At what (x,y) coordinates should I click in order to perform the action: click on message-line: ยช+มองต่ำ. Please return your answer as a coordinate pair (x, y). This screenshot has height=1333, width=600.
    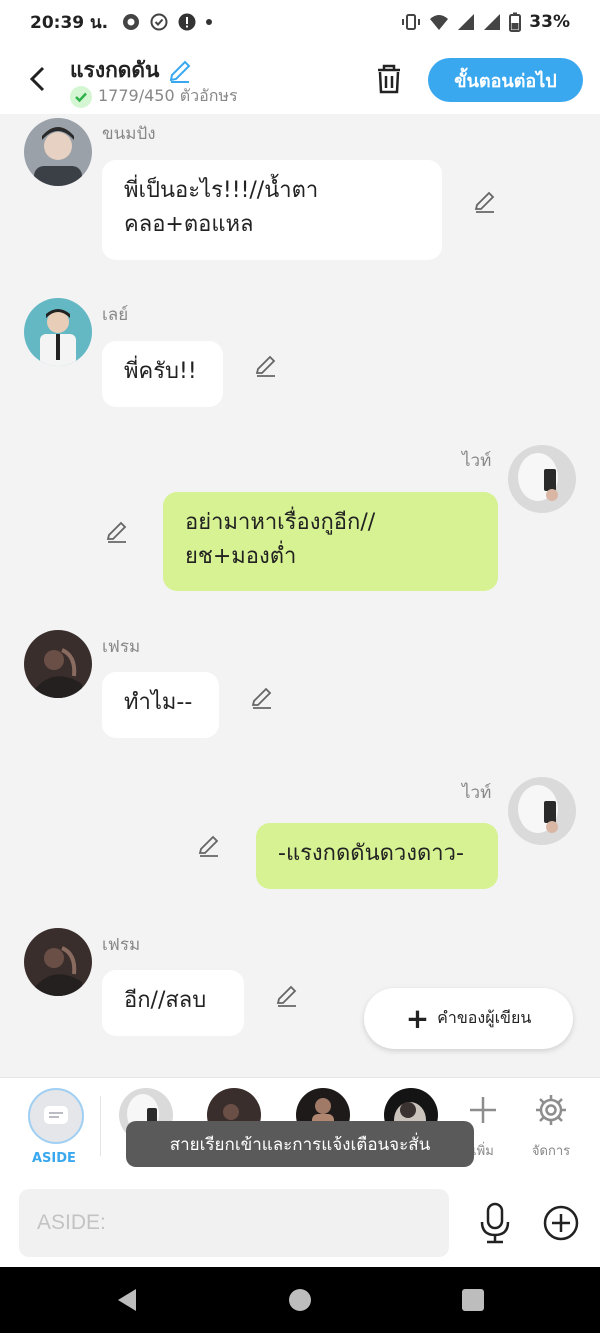
    Looking at the image, I should click on (241, 556).